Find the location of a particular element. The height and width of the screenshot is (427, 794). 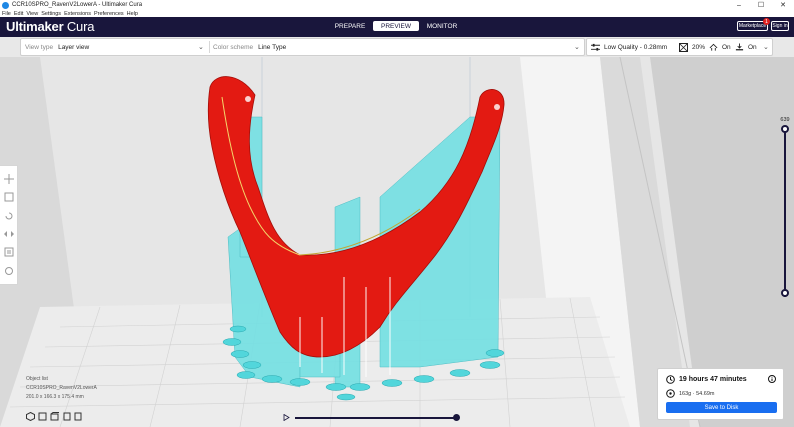

layer-slider: 639 is located at coordinates (785, 209).